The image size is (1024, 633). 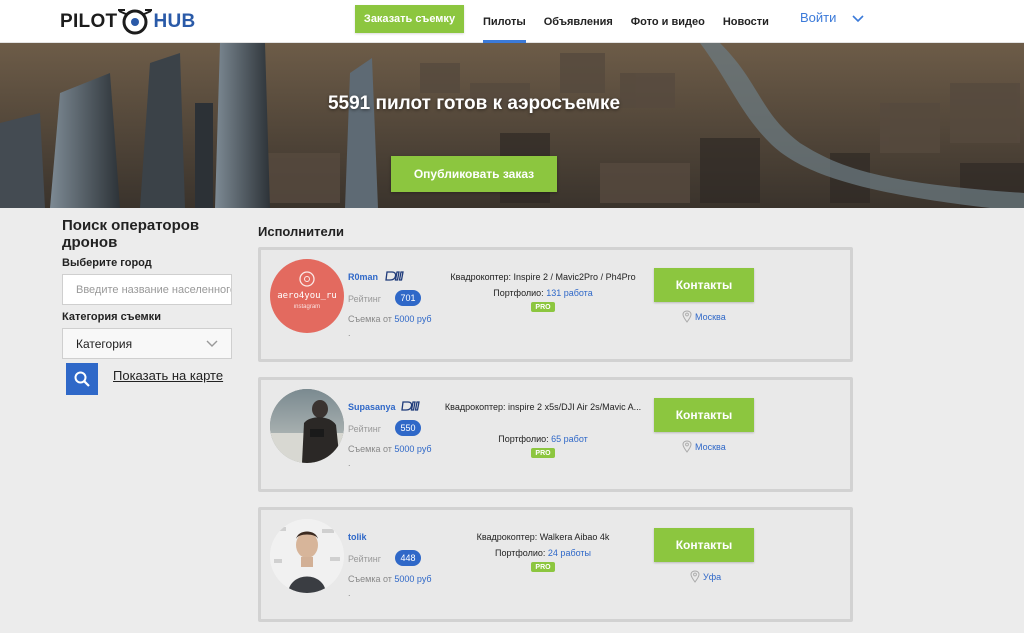 What do you see at coordinates (372, 407) in the screenshot?
I see `pilot-name: Supasanya` at bounding box center [372, 407].